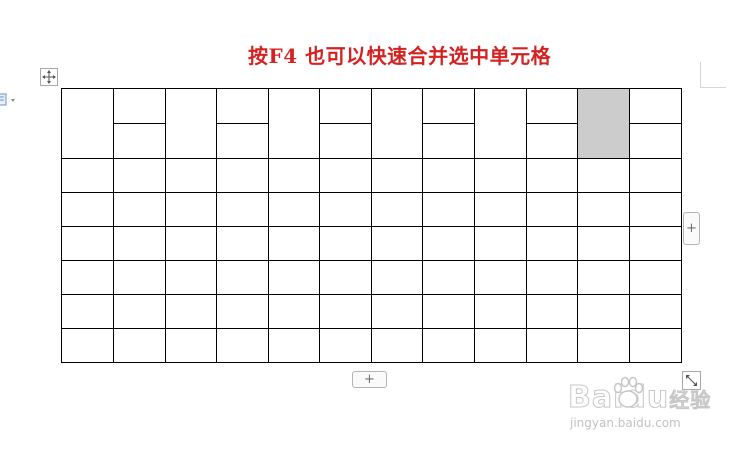 This screenshot has width=744, height=453. What do you see at coordinates (628, 392) in the screenshot?
I see `paw-icon` at bounding box center [628, 392].